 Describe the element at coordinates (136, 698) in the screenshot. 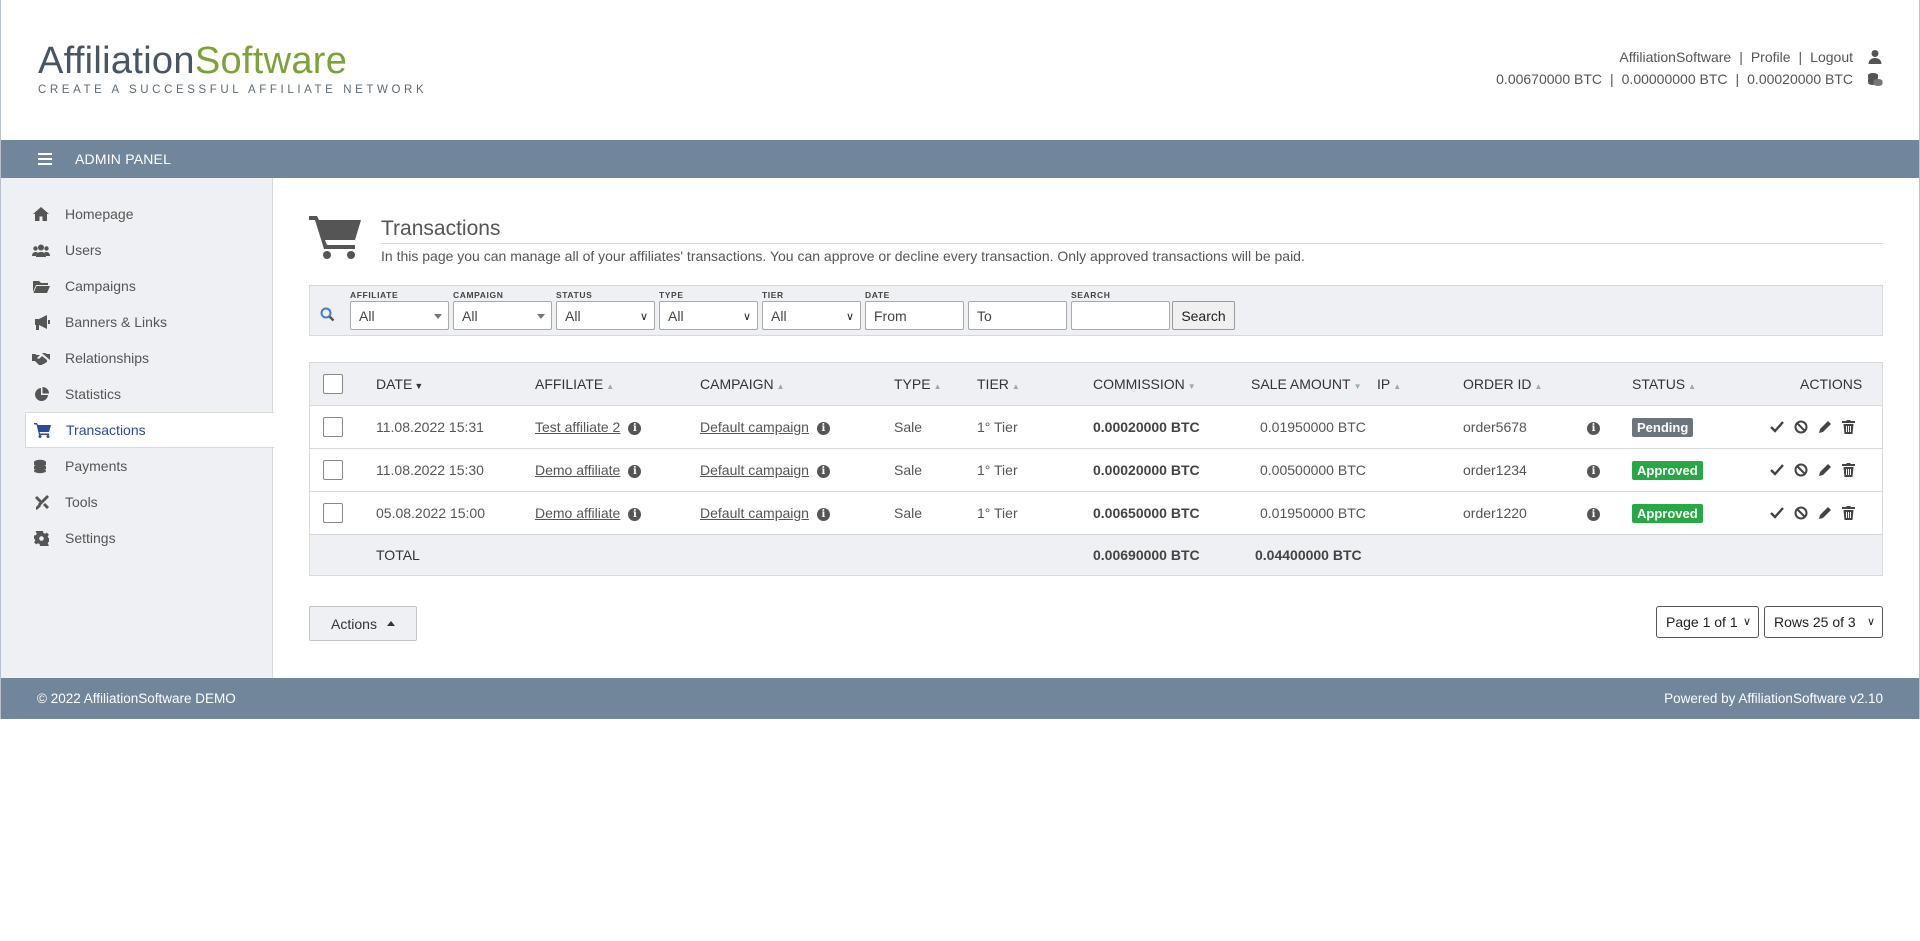

I see `copyright-text: © 2022 AffiliationSoftware DEMO` at that location.